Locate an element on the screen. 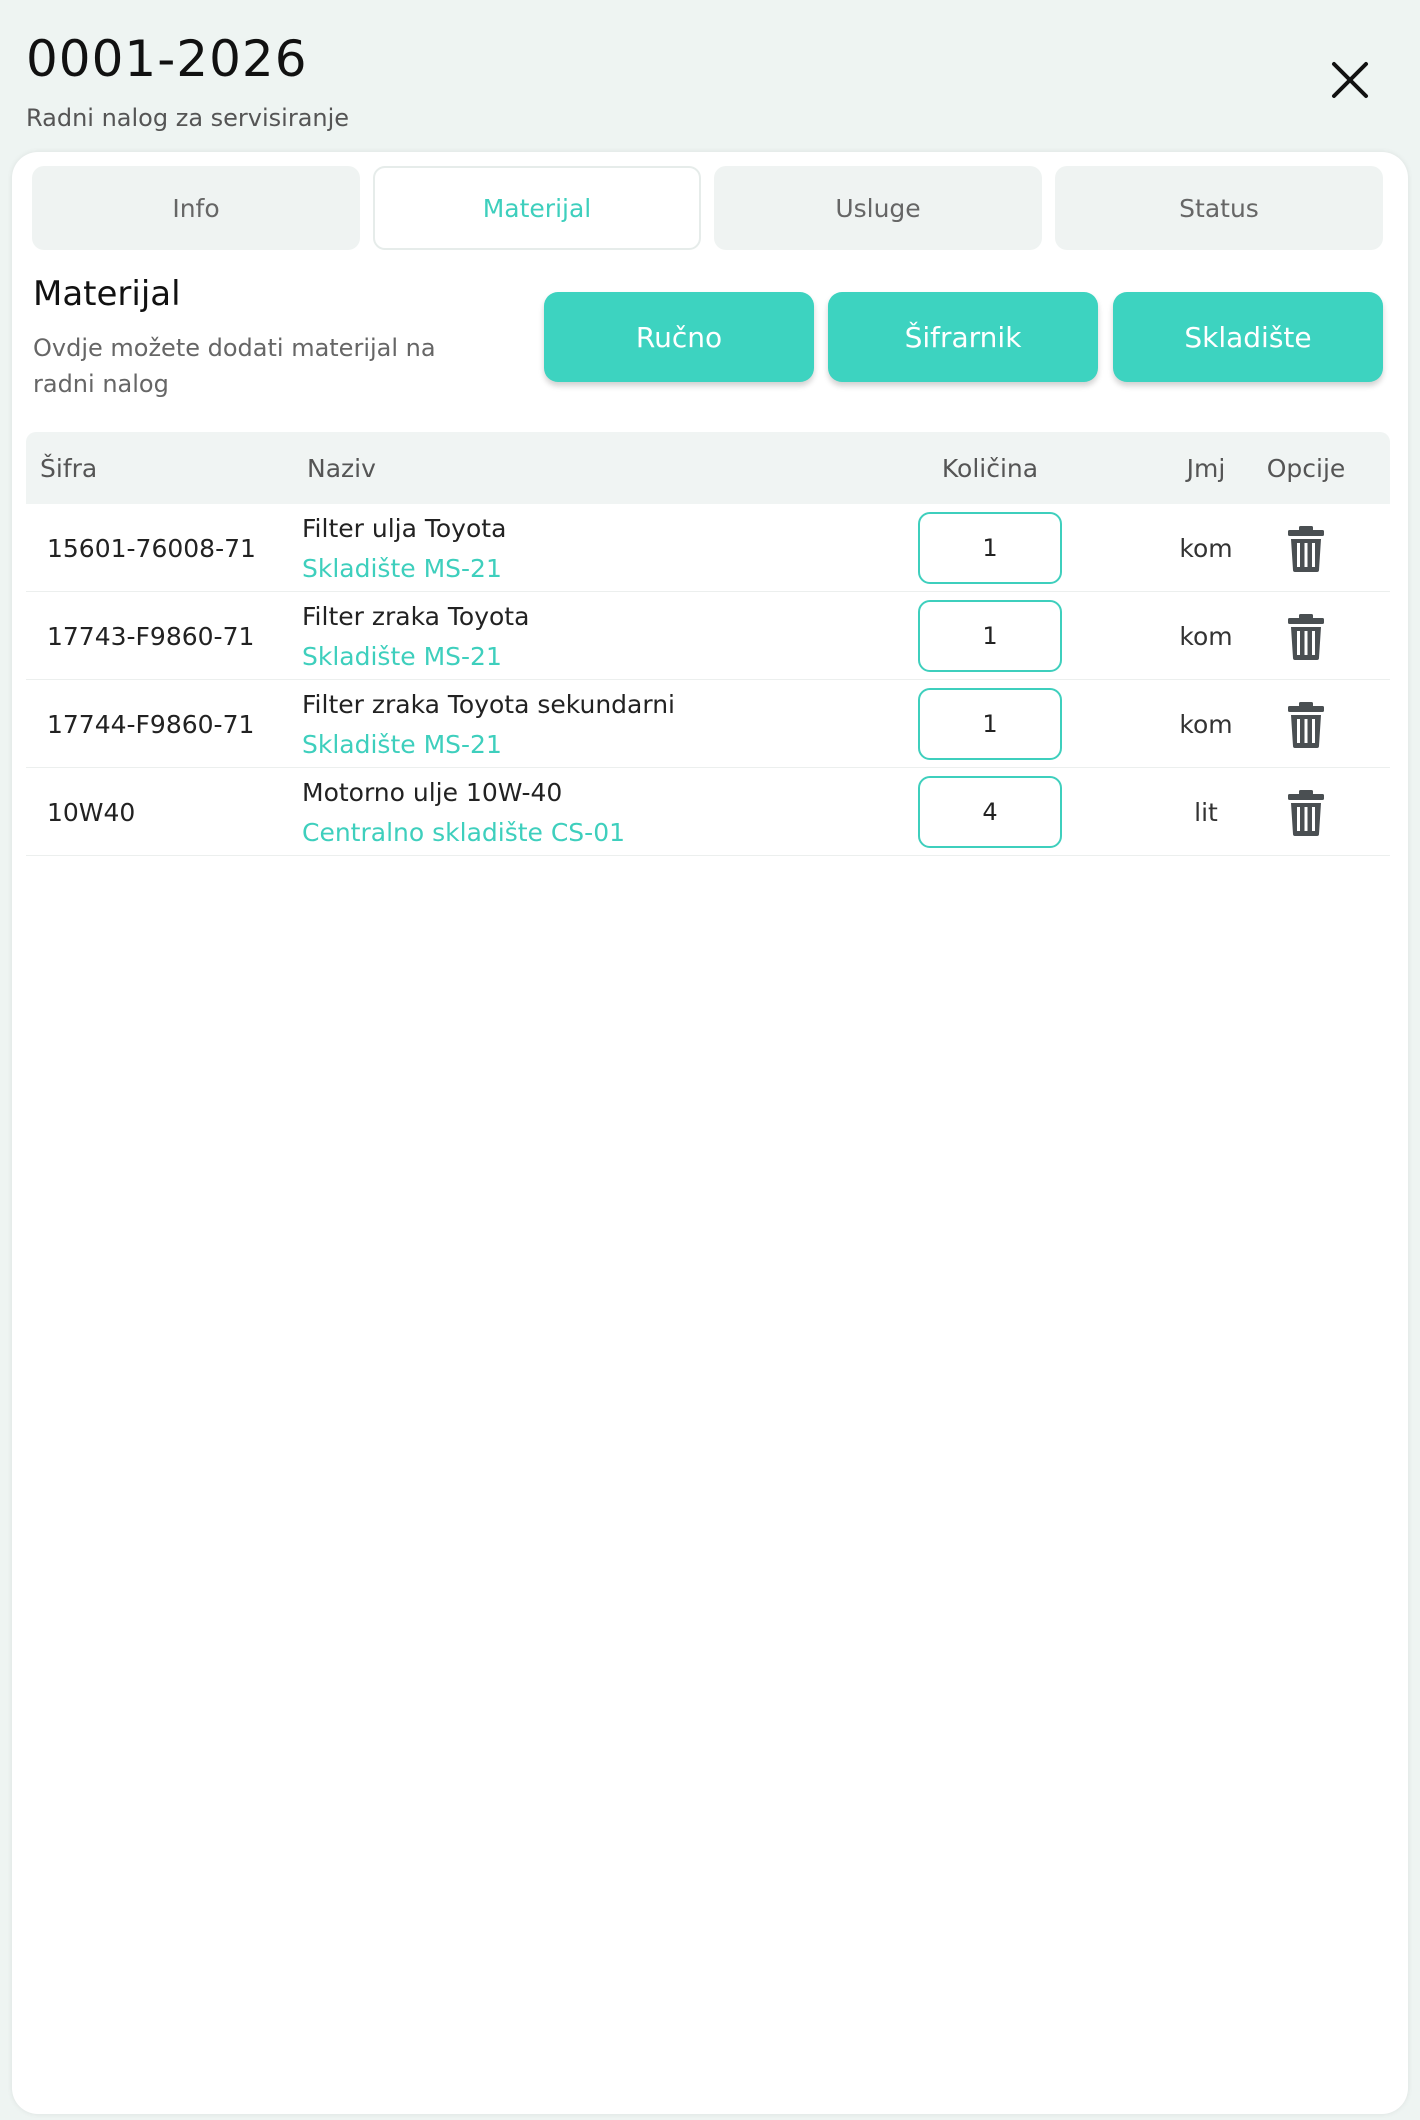 The image size is (1420, 2120). header: 0001-2026 Radni nalog za servisiranje is located at coordinates (710, 75).